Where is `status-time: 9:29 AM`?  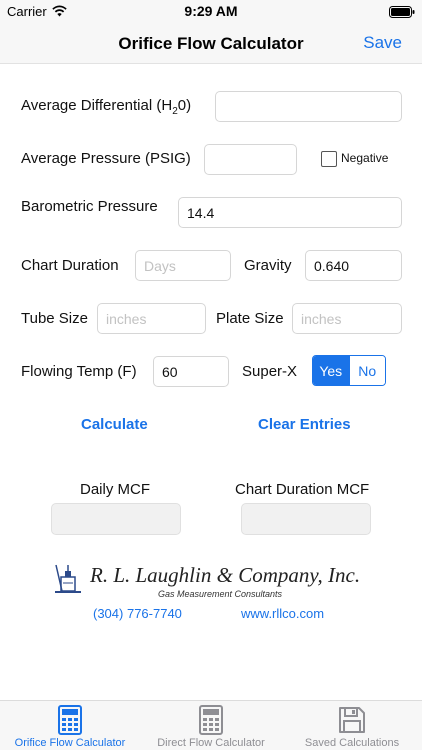
status-time: 9:29 AM is located at coordinates (211, 11).